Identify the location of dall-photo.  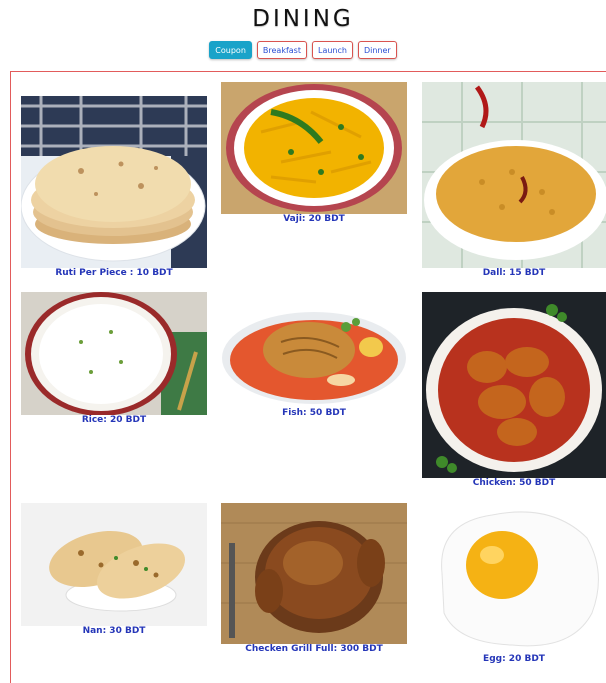
(514, 175).